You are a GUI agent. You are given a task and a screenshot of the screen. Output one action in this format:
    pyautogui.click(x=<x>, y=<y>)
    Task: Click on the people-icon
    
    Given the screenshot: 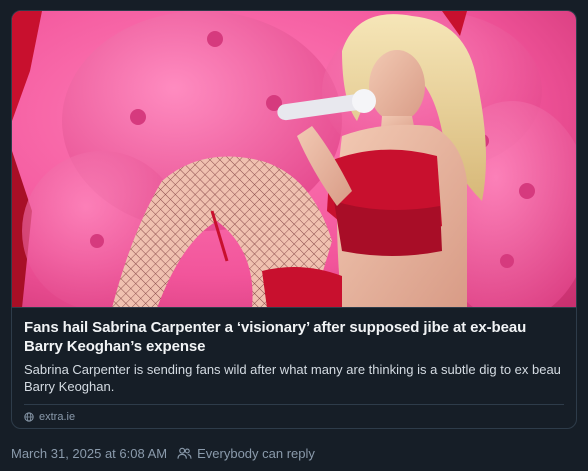 What is the action you would take?
    pyautogui.click(x=184, y=453)
    